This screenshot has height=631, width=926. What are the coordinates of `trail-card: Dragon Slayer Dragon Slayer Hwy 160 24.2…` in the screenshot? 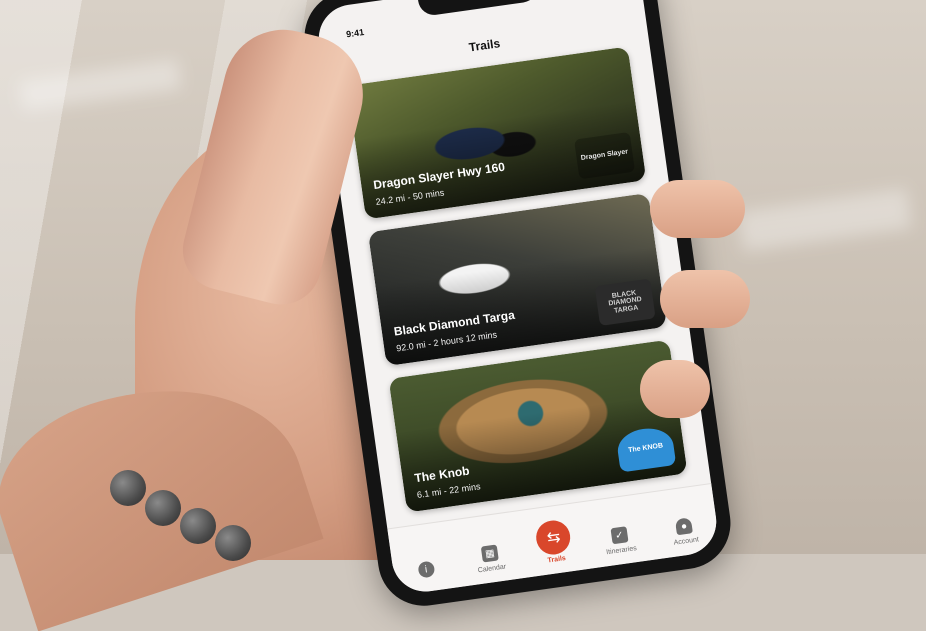 It's located at (497, 133).